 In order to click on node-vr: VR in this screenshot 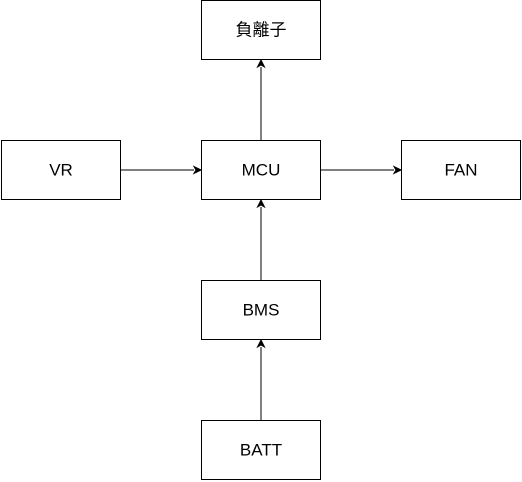, I will do `click(61, 170)`.